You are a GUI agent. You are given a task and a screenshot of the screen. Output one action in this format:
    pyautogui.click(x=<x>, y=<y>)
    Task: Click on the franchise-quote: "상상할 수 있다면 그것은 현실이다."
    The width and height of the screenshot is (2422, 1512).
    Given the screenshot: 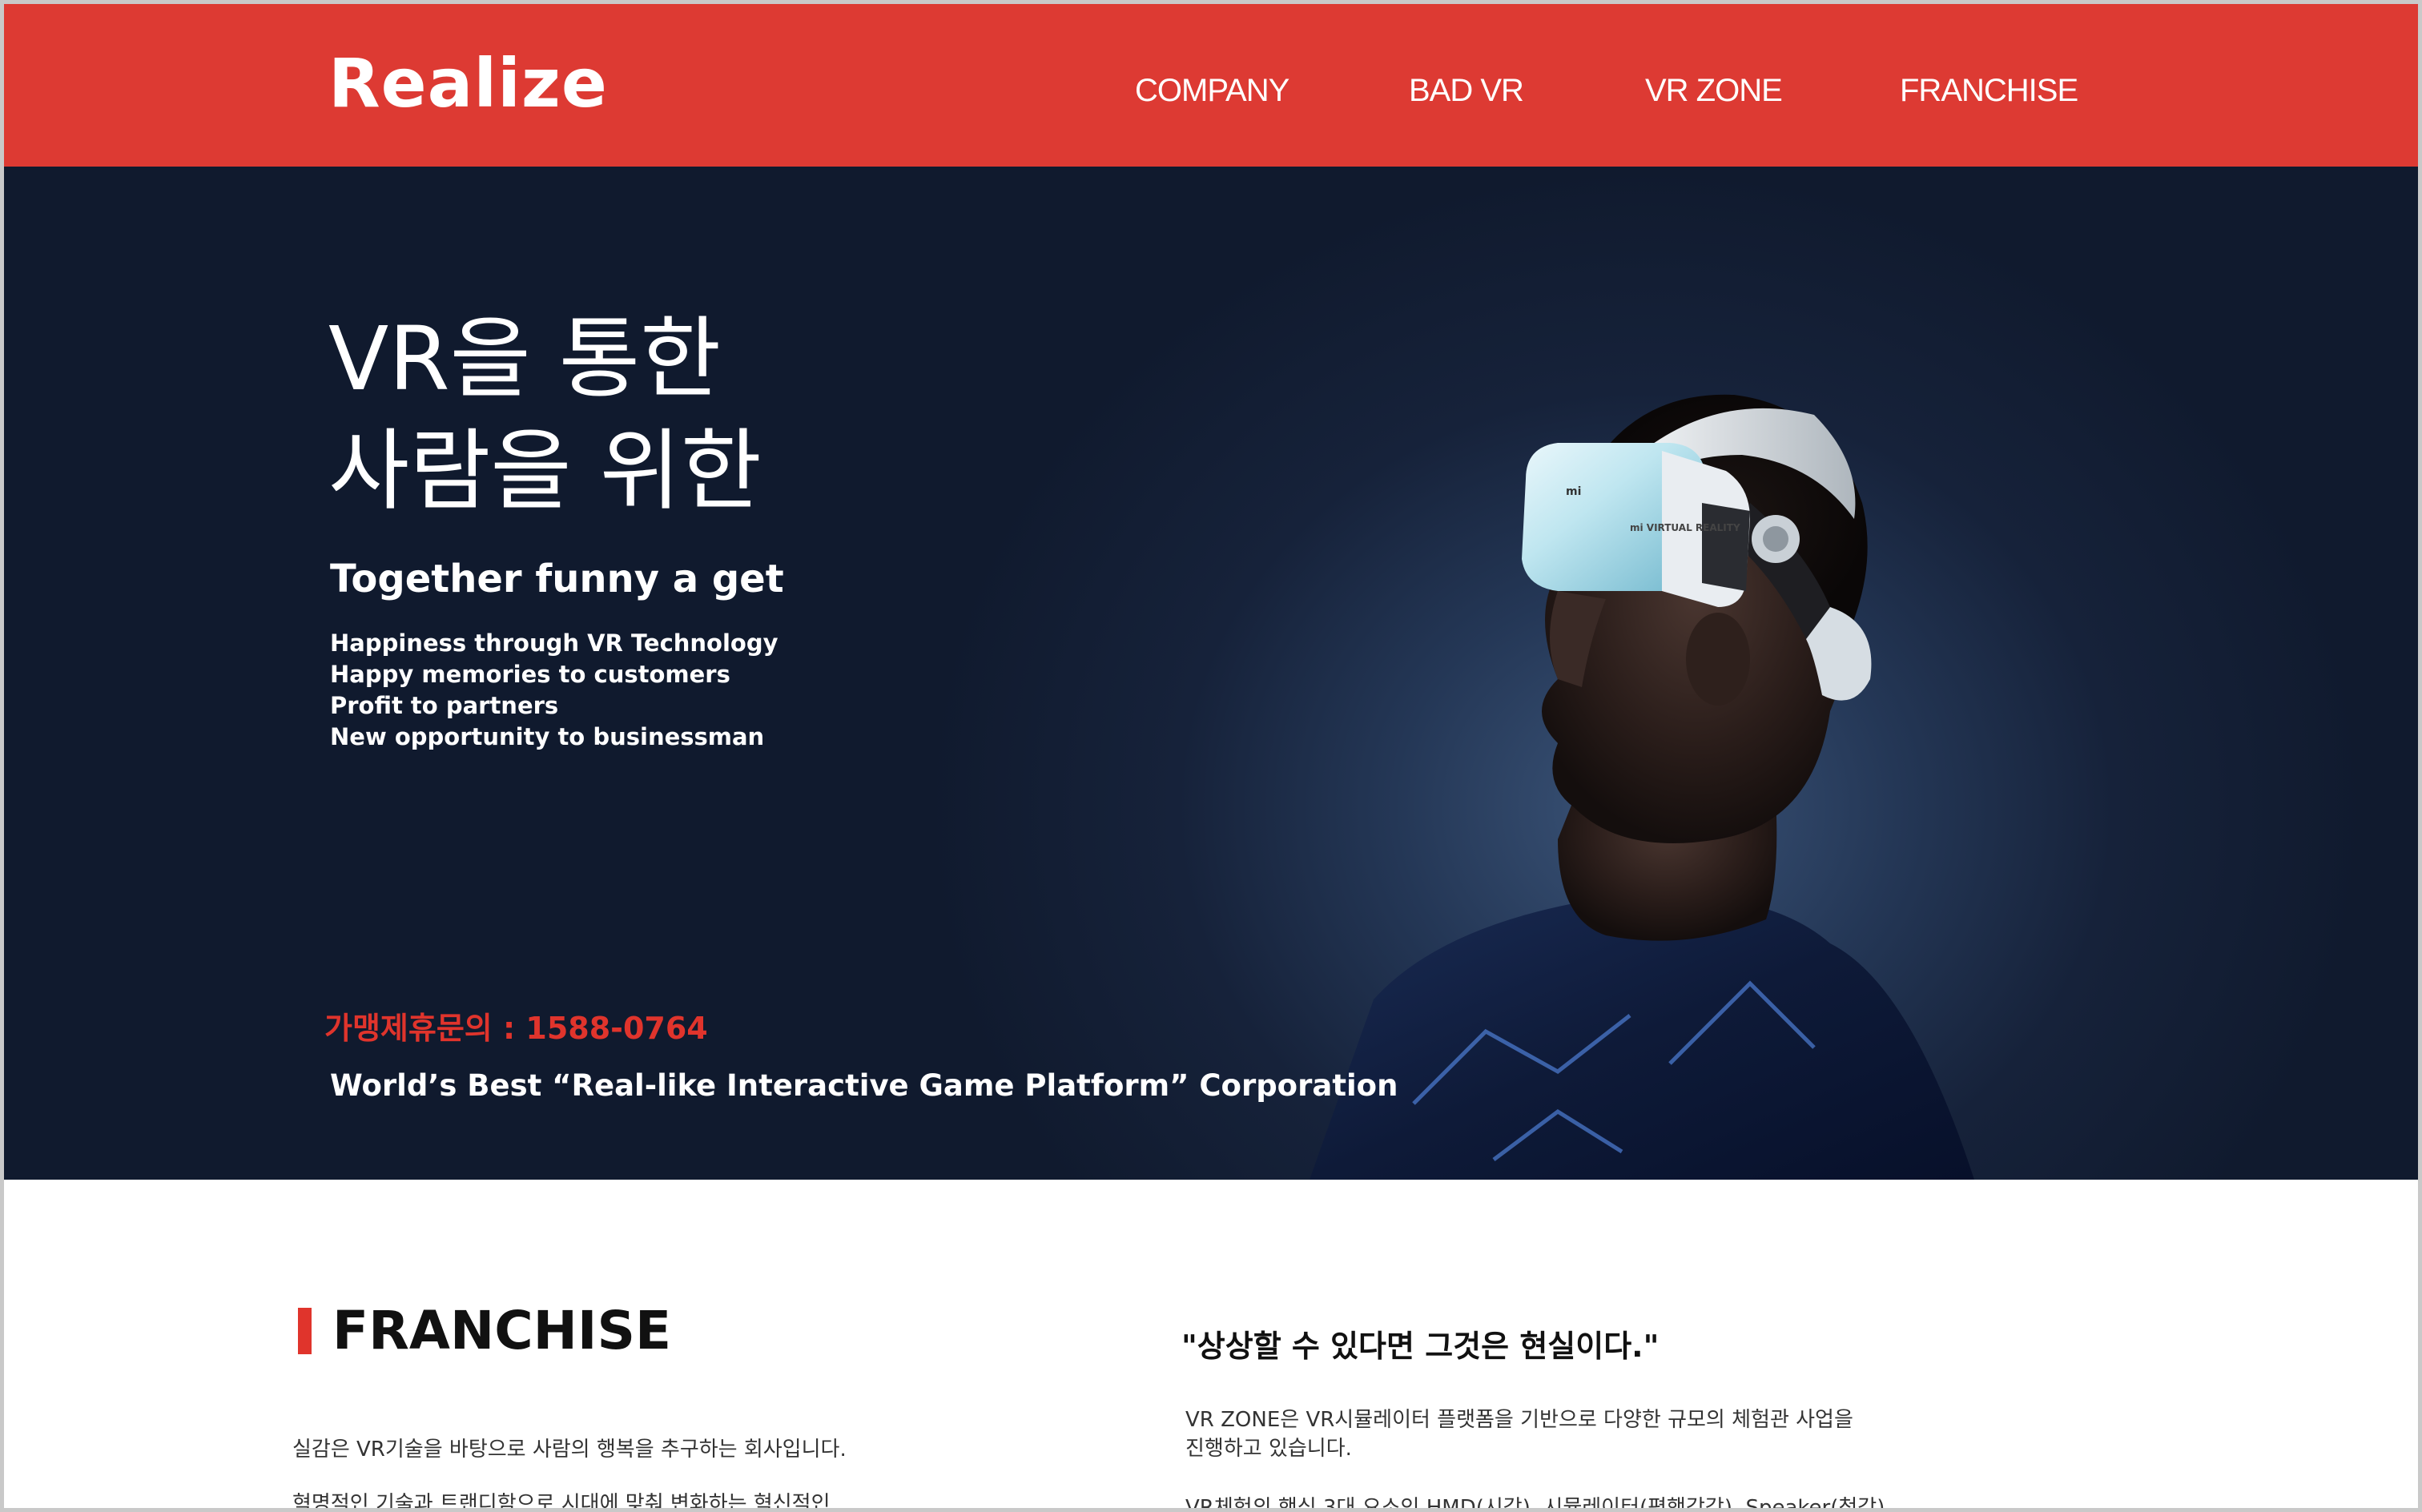 What is the action you would take?
    pyautogui.click(x=1420, y=1346)
    